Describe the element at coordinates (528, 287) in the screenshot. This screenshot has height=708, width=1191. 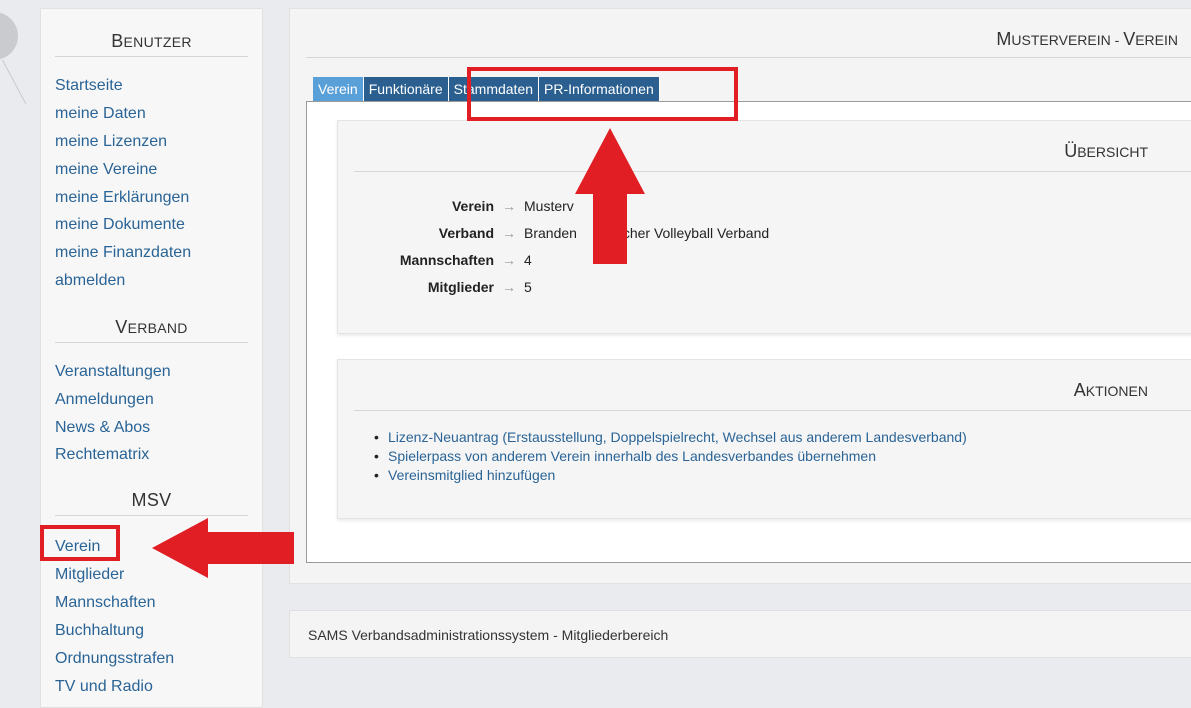
I see `info-value: 5` at that location.